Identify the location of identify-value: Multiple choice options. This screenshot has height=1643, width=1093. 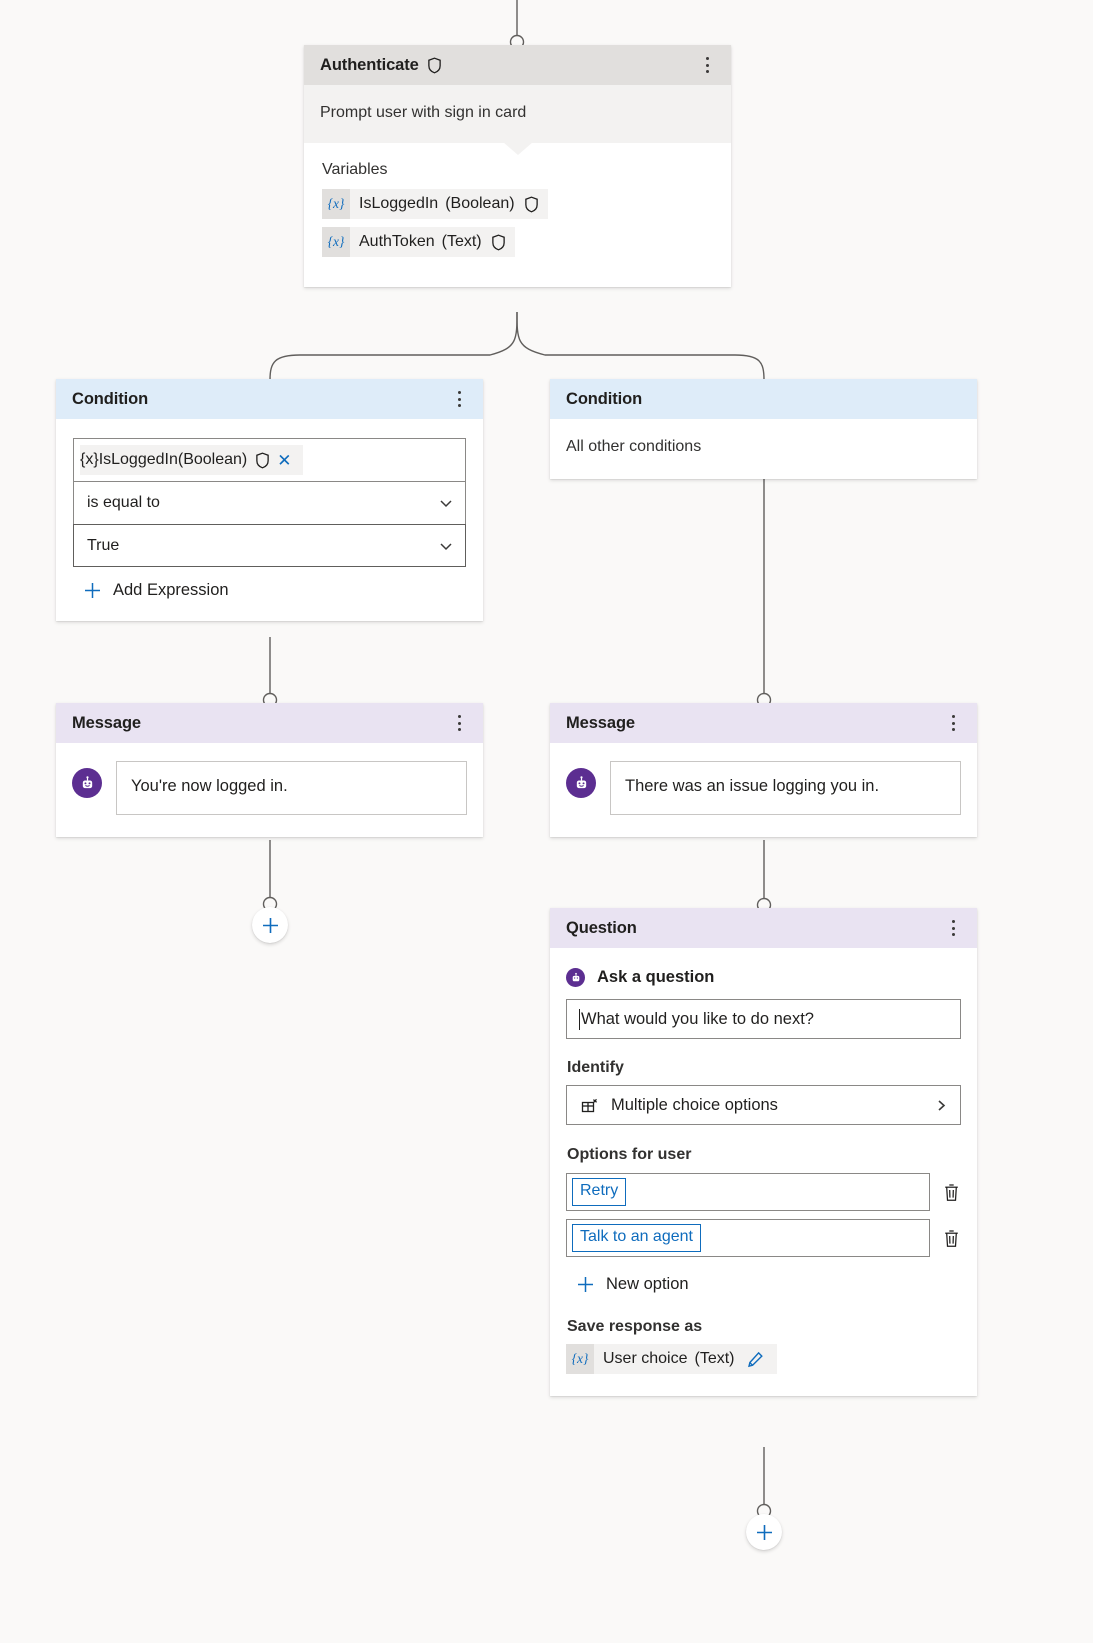
(694, 1104).